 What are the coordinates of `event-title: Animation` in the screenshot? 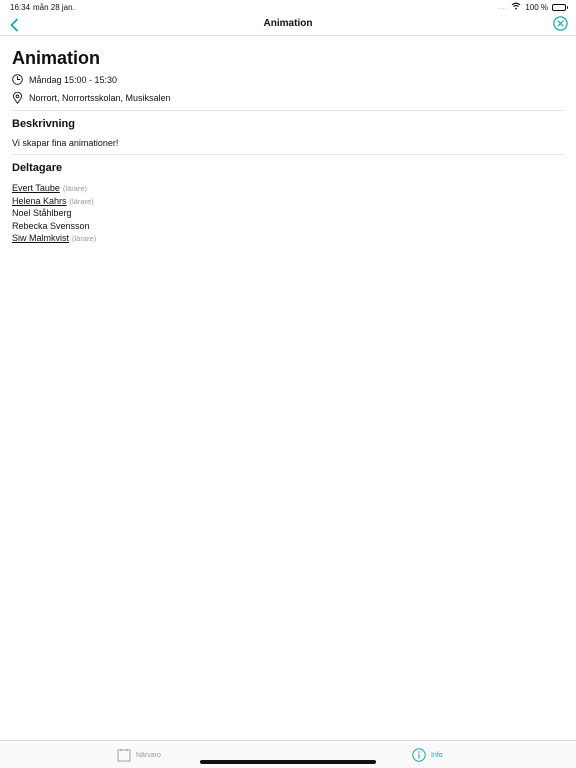 It's located at (56, 58).